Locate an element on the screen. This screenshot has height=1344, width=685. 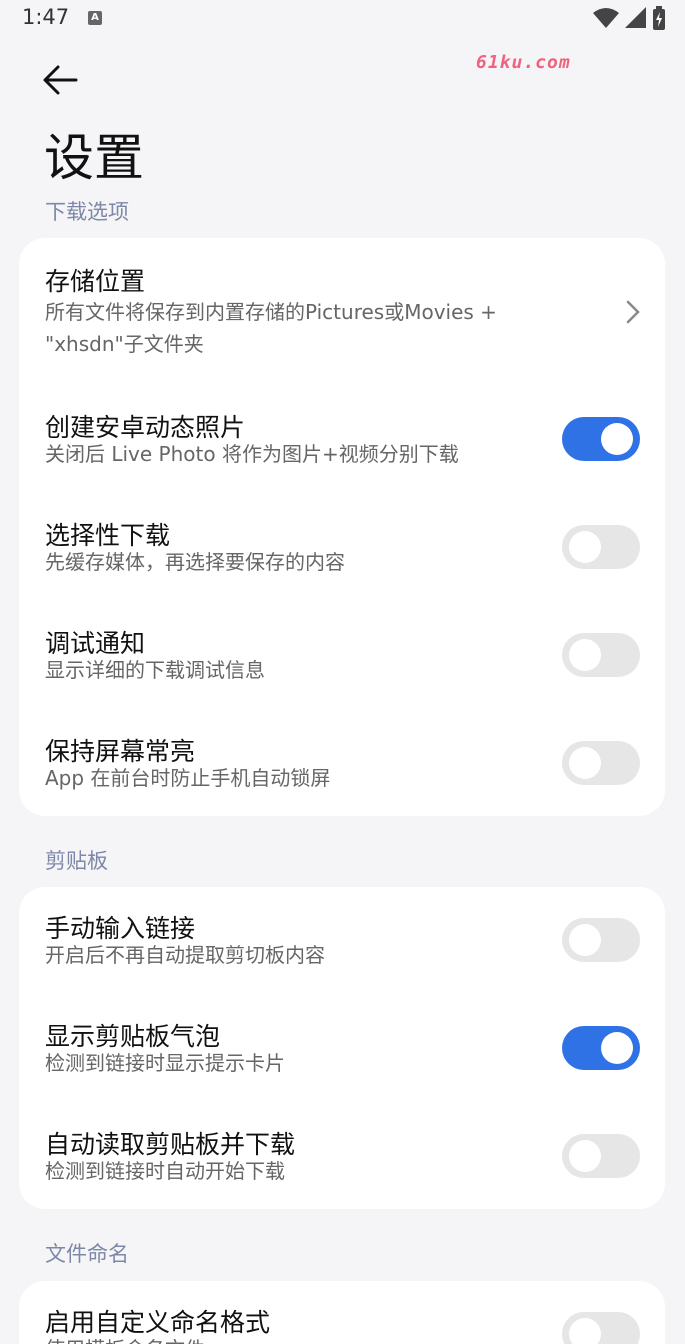
setting-subtitle: 关闭后 Live Photo 将作为图片+视频分别下载 is located at coordinates (252, 454).